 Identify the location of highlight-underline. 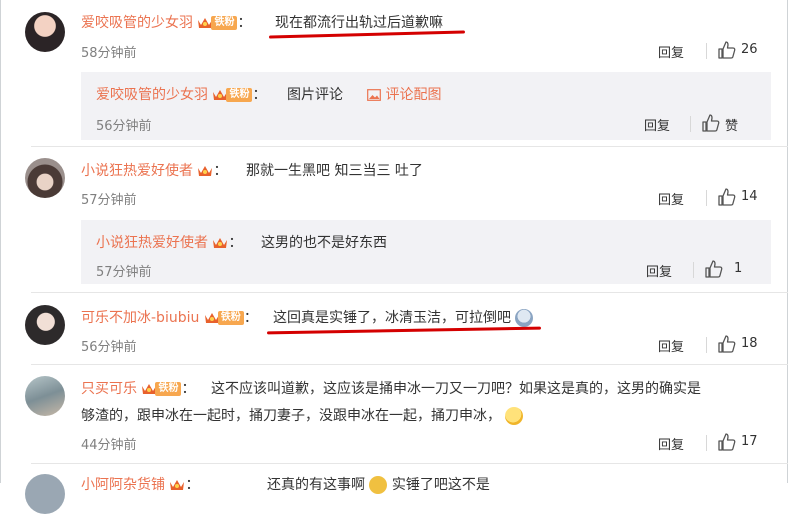
(404, 330).